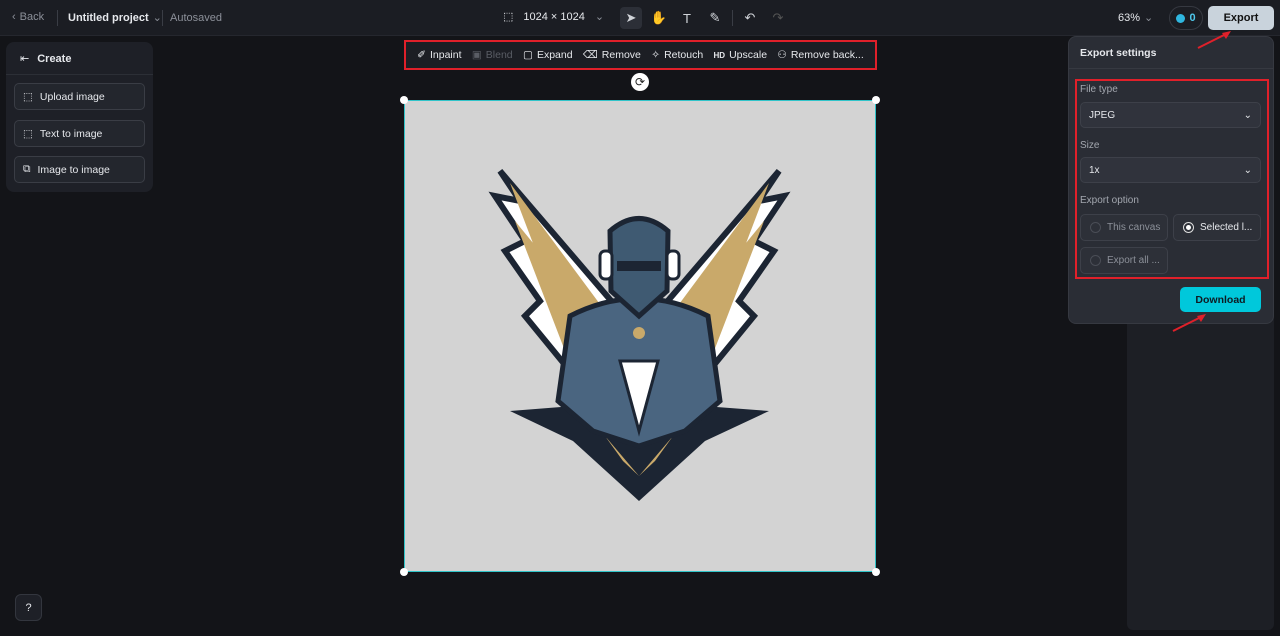 The image size is (1280, 636). Describe the element at coordinates (554, 17) in the screenshot. I see `canvas-size-menu: ⬚ 1024 × 1024 ⌄` at that location.